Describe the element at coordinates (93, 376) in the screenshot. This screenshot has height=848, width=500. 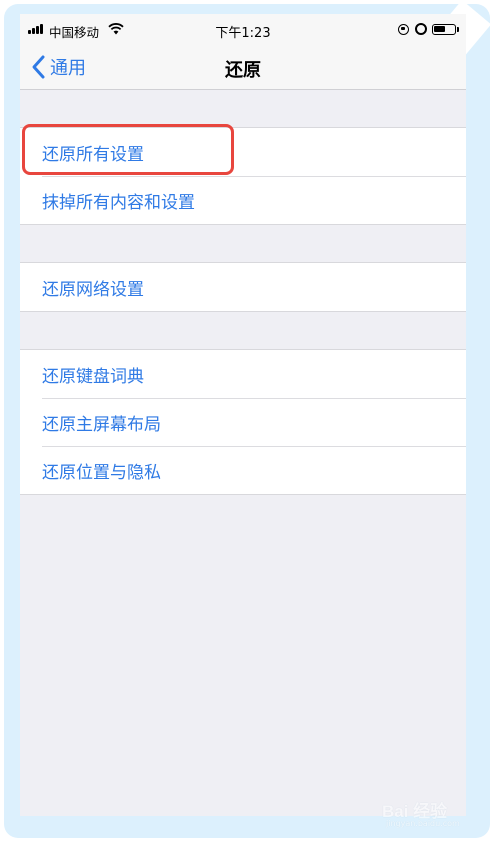
I see `cell-label: 还原键盘词典` at that location.